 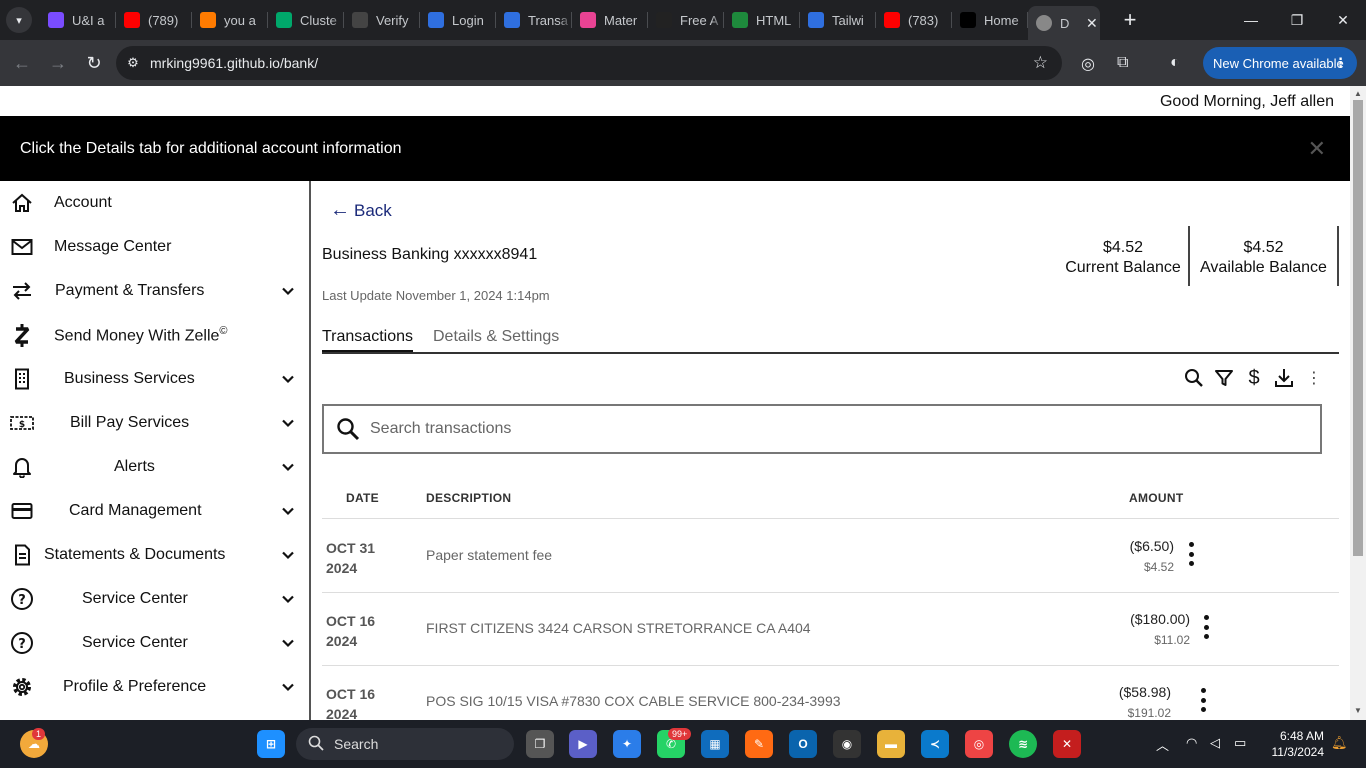 I want to click on wifi-icon: ◠, so click(x=1191, y=743).